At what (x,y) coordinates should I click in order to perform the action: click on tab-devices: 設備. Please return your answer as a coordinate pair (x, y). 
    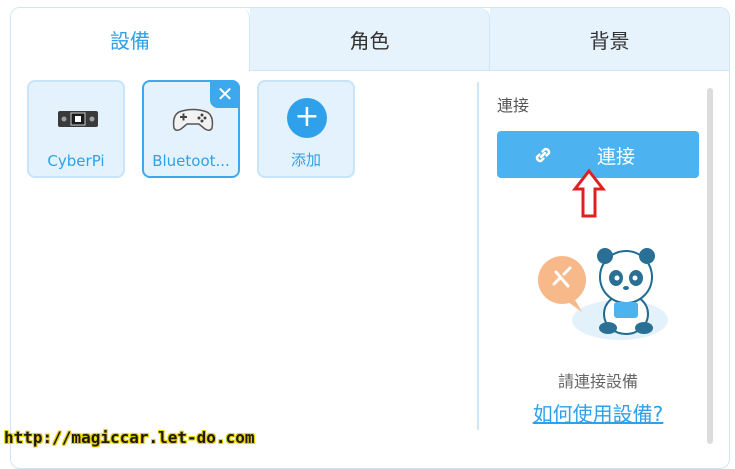
    Looking at the image, I should click on (130, 39).